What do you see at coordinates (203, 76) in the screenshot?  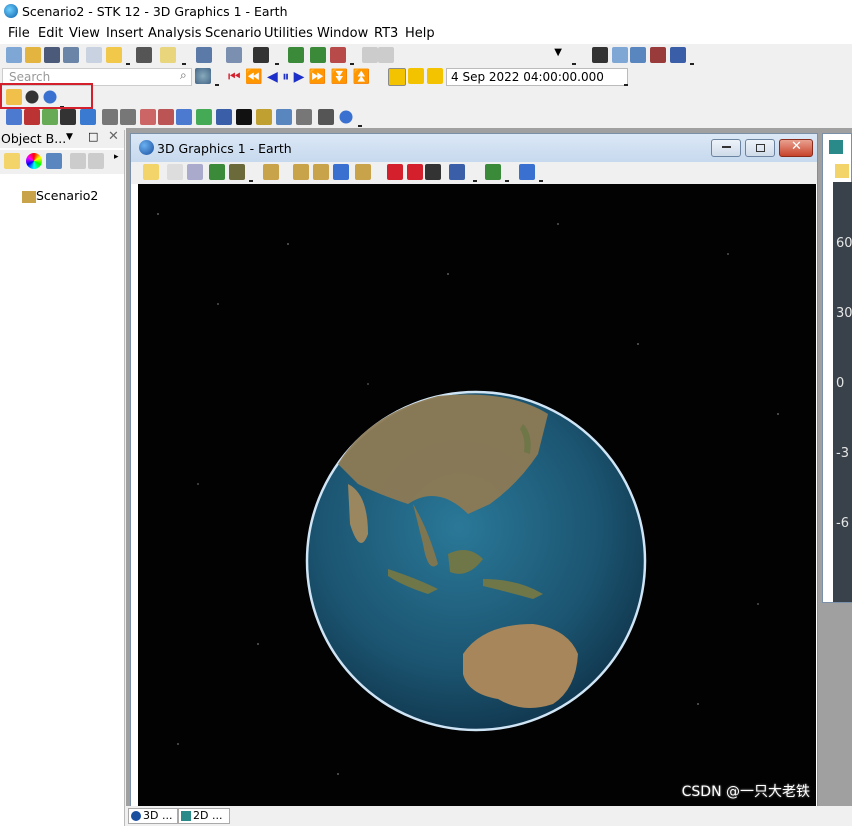 I see `gear-icon` at bounding box center [203, 76].